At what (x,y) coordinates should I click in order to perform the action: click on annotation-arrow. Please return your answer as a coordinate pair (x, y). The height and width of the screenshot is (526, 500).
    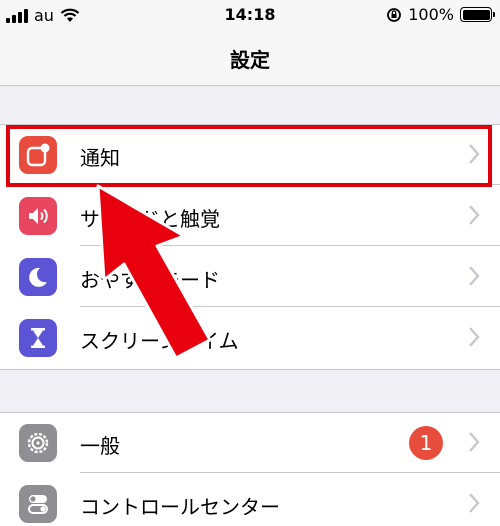
    Looking at the image, I should click on (154, 272).